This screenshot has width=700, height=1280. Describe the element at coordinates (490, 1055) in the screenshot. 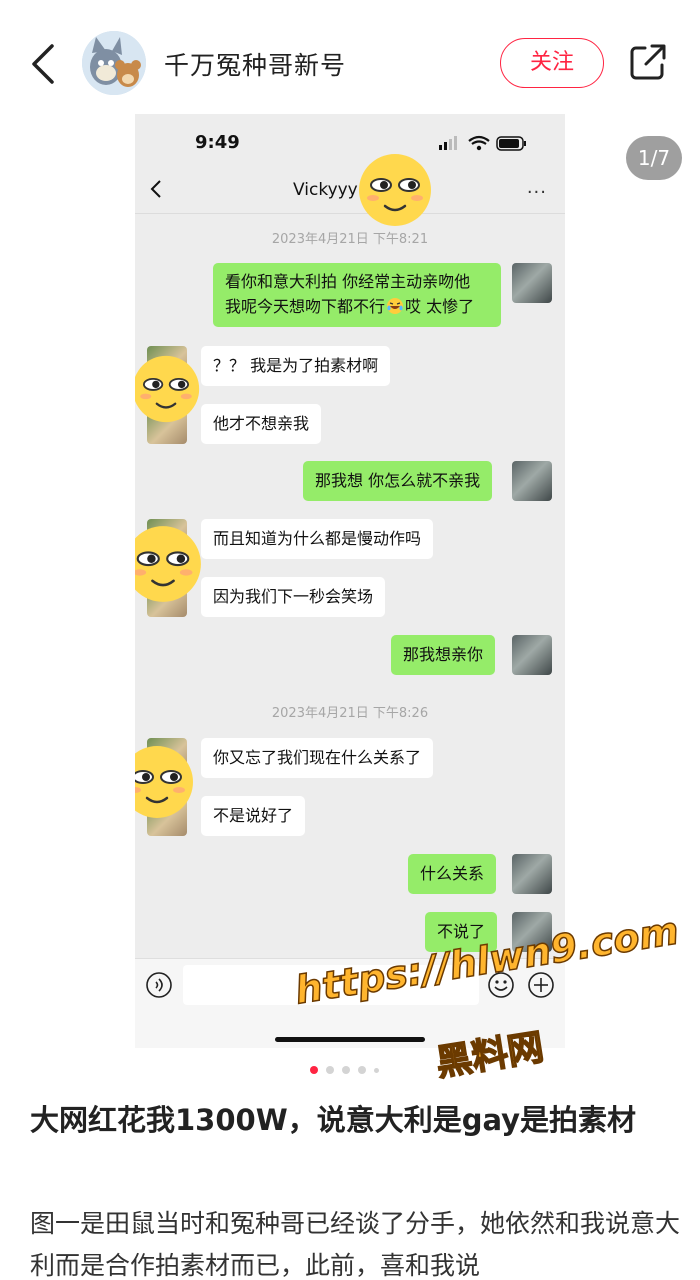

I see `watermark-name: 黑料网` at that location.